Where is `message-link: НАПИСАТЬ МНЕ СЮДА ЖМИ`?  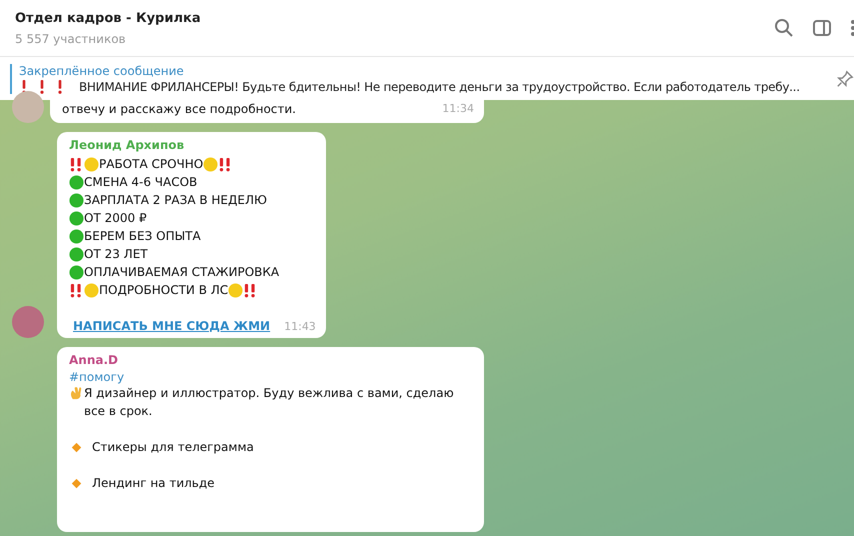 message-link: НАПИСАТЬ МНЕ СЮДА ЖМИ is located at coordinates (171, 326).